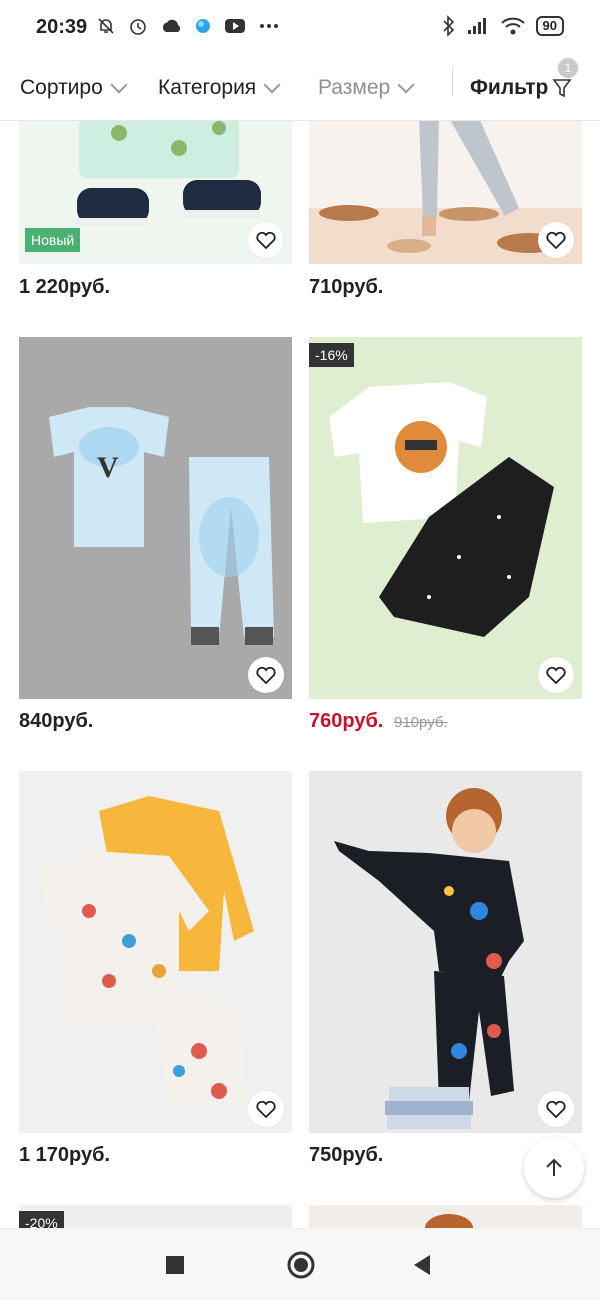 The height and width of the screenshot is (1300, 600). Describe the element at coordinates (445, 518) in the screenshot. I see `product-image: -16%` at that location.